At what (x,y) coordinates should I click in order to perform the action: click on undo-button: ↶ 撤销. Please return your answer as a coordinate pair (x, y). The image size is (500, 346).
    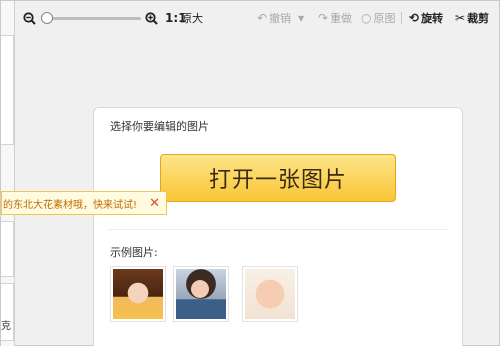
    Looking at the image, I should click on (274, 18).